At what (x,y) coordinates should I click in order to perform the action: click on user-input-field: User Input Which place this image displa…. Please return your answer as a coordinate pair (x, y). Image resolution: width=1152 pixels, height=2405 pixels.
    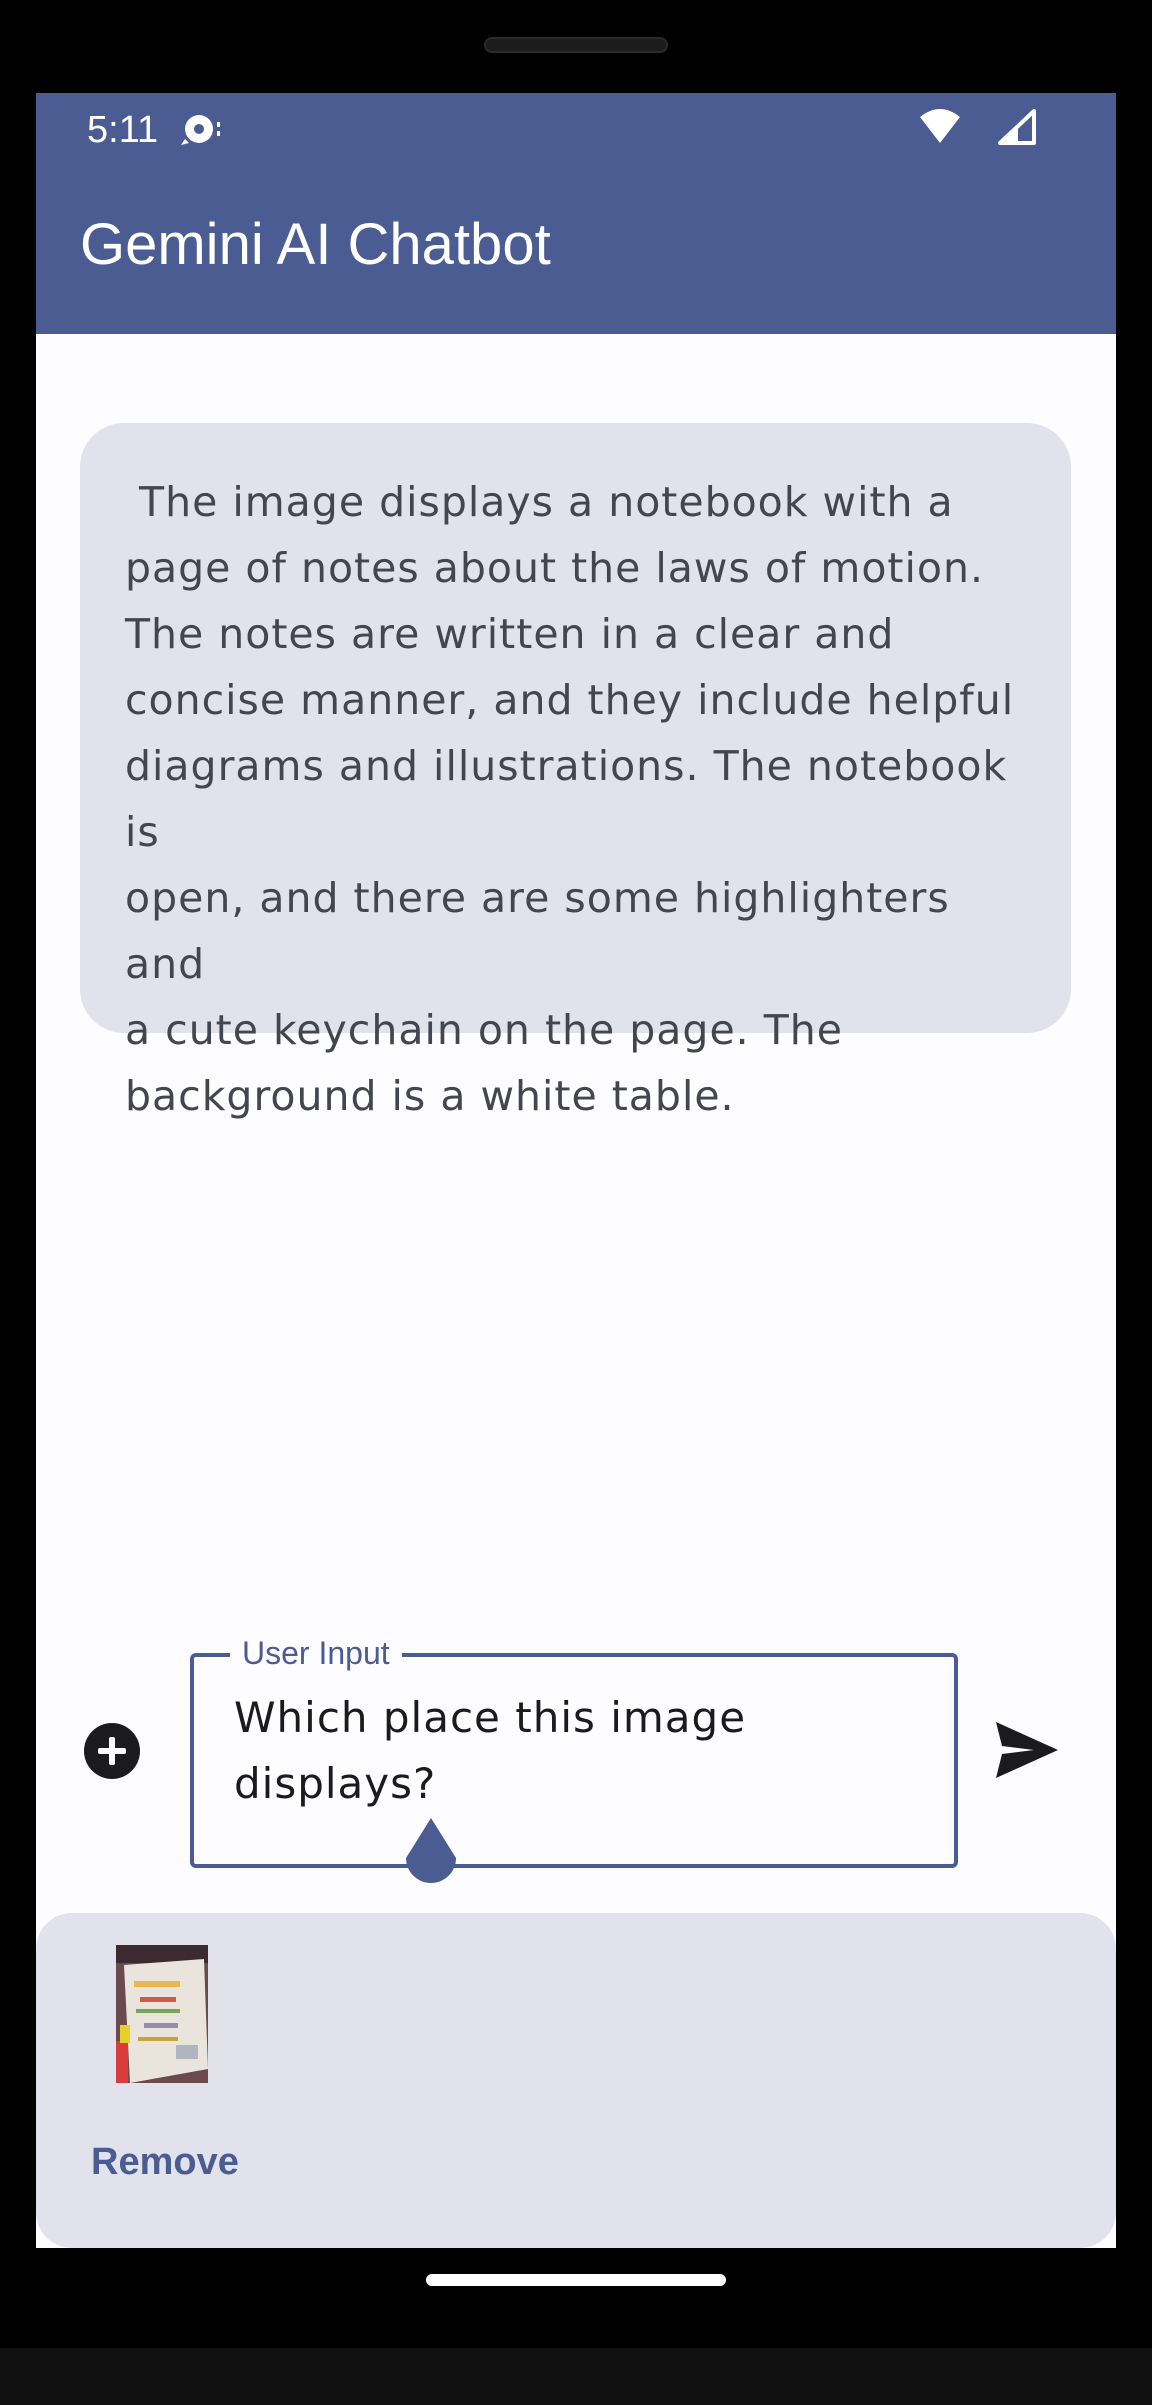
    Looking at the image, I should click on (574, 1749).